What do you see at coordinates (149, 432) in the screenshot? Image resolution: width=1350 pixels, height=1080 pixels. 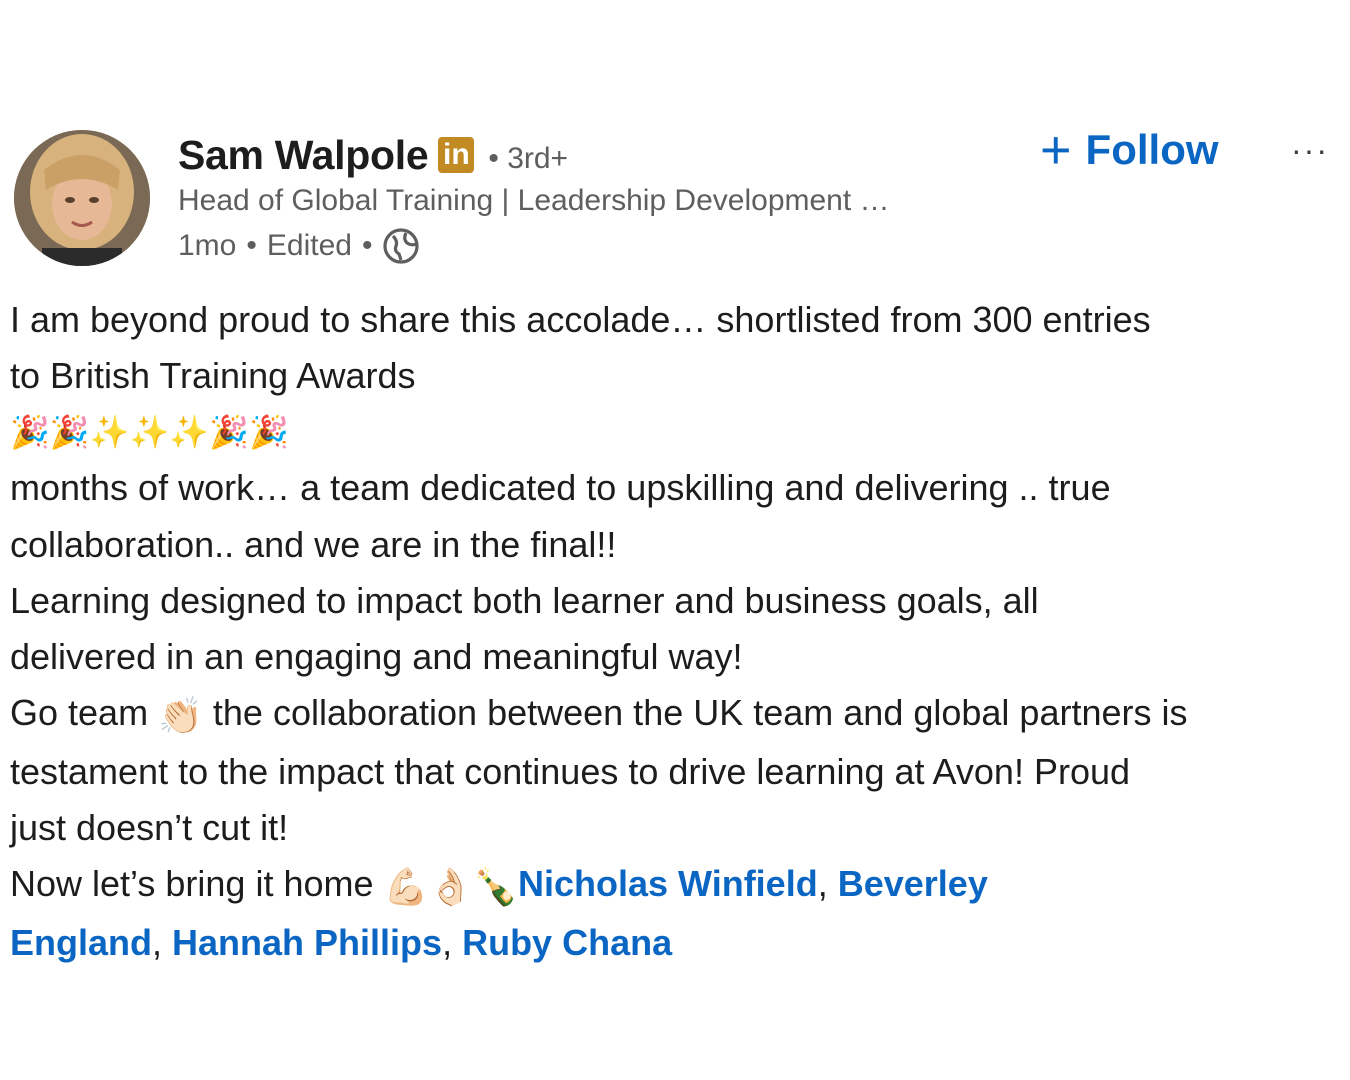 I see `emoji-line: 🎉🎉✨✨✨🎉🎉` at bounding box center [149, 432].